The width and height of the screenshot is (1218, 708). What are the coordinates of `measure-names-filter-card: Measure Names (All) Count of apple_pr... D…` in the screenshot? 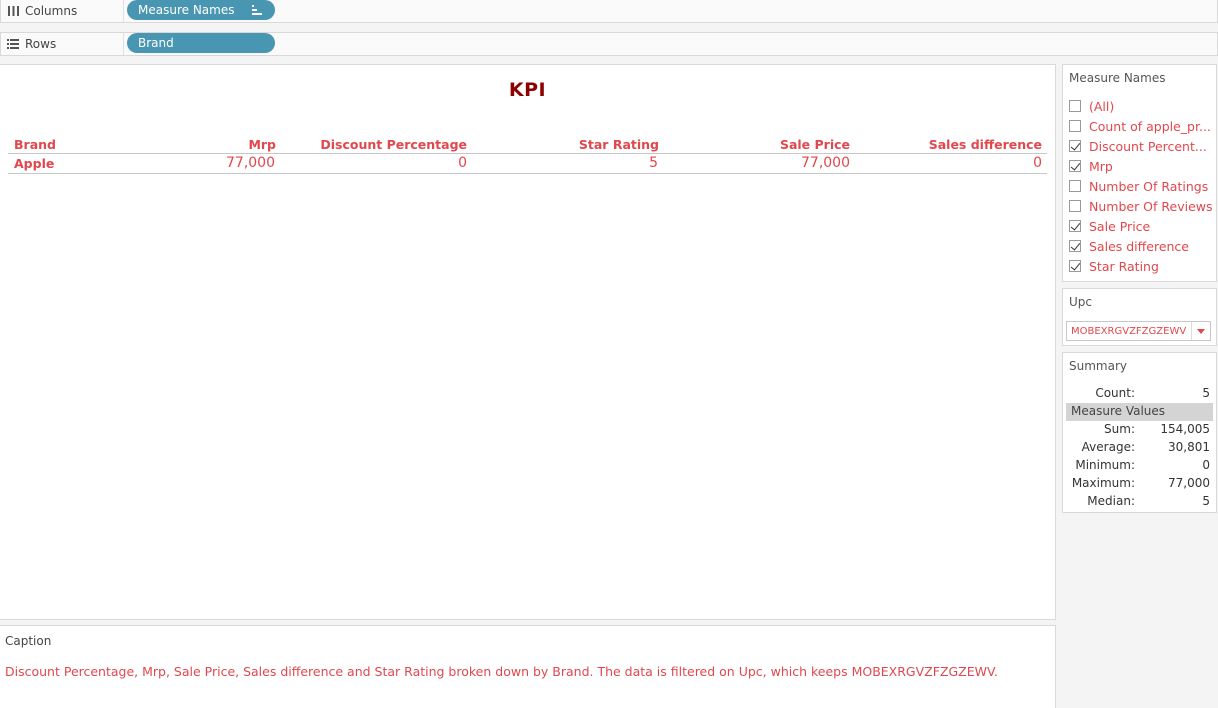 It's located at (1139, 173).